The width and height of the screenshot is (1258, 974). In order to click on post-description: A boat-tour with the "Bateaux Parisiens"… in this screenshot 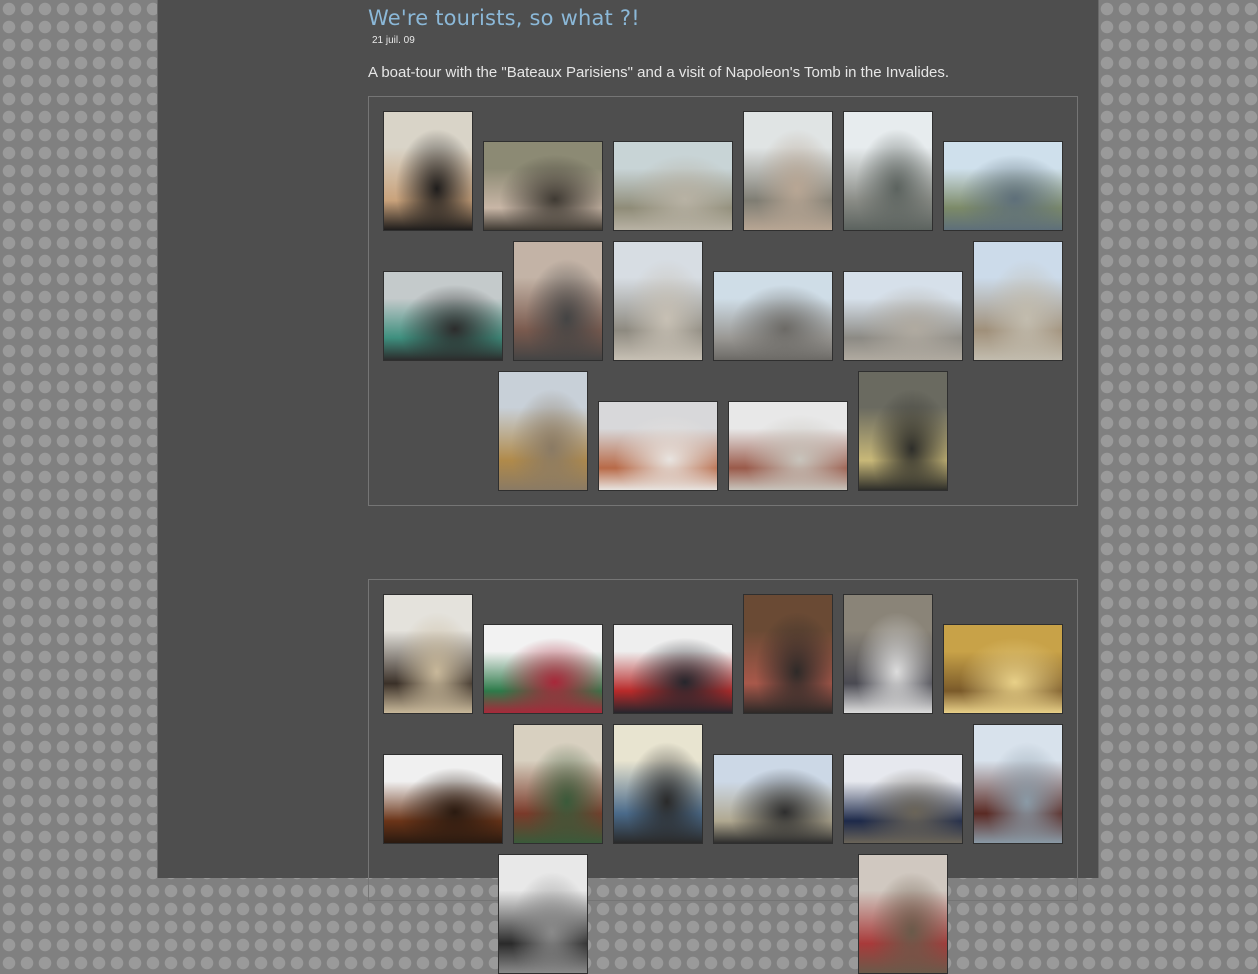, I will do `click(659, 72)`.